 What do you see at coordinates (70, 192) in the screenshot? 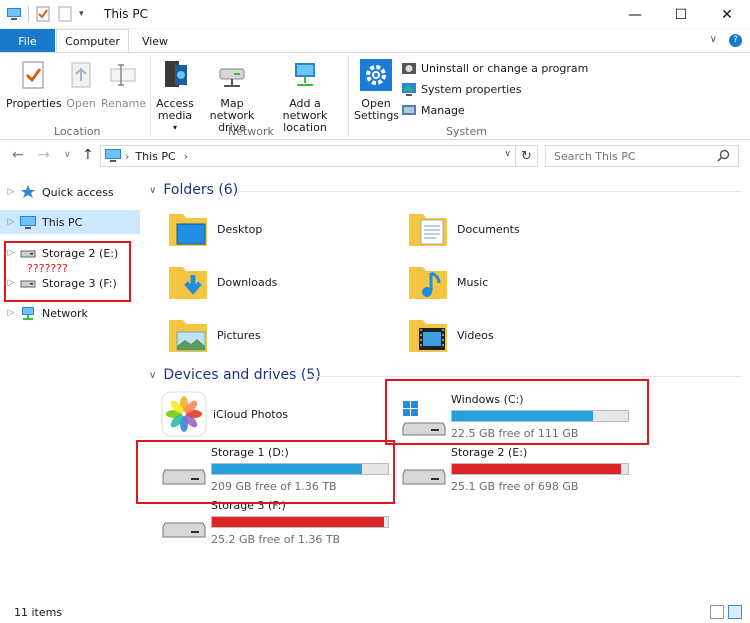
I see `nav-item-quick-access: ▷ Quick access` at bounding box center [70, 192].